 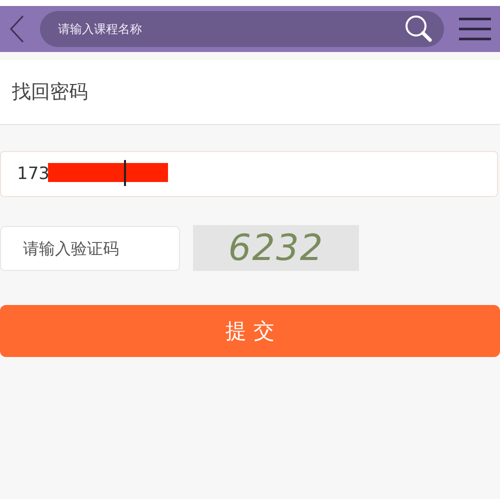 I want to click on phone-value: 173, so click(x=33, y=174).